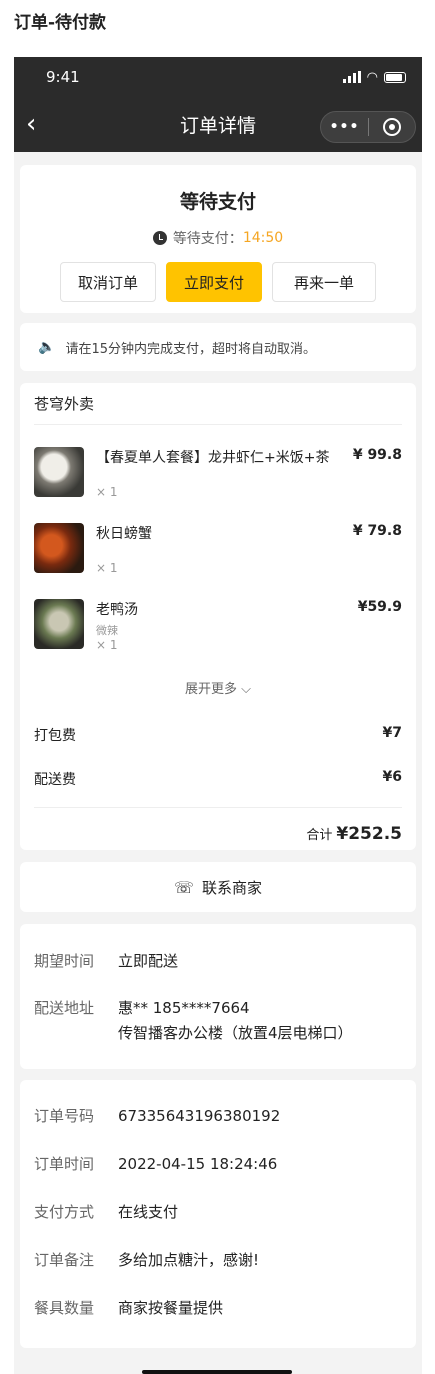 Image resolution: width=435 pixels, height=1374 pixels. Describe the element at coordinates (190, 349) in the screenshot. I see `notice-text: 请在15分钟内完成支付，超时将自动取消。` at that location.